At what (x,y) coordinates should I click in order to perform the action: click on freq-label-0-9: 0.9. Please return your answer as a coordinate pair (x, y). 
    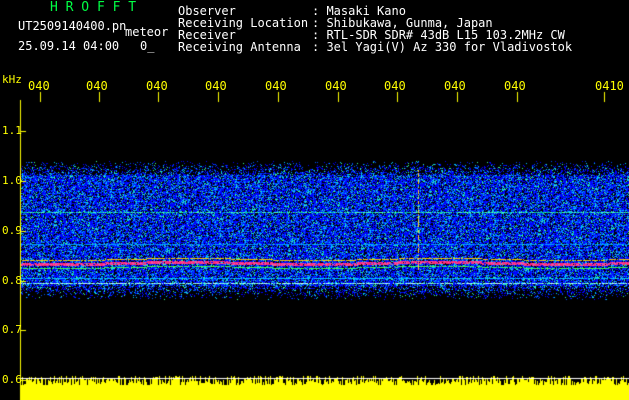
    Looking at the image, I should click on (12, 230).